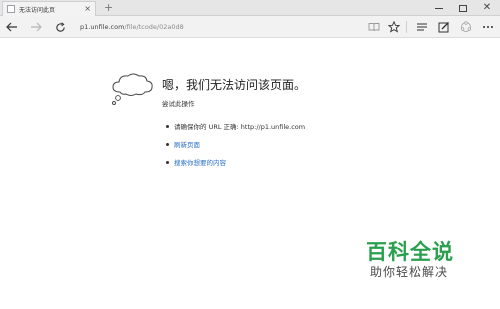 This screenshot has width=500, height=309. I want to click on more-button, so click(488, 27).